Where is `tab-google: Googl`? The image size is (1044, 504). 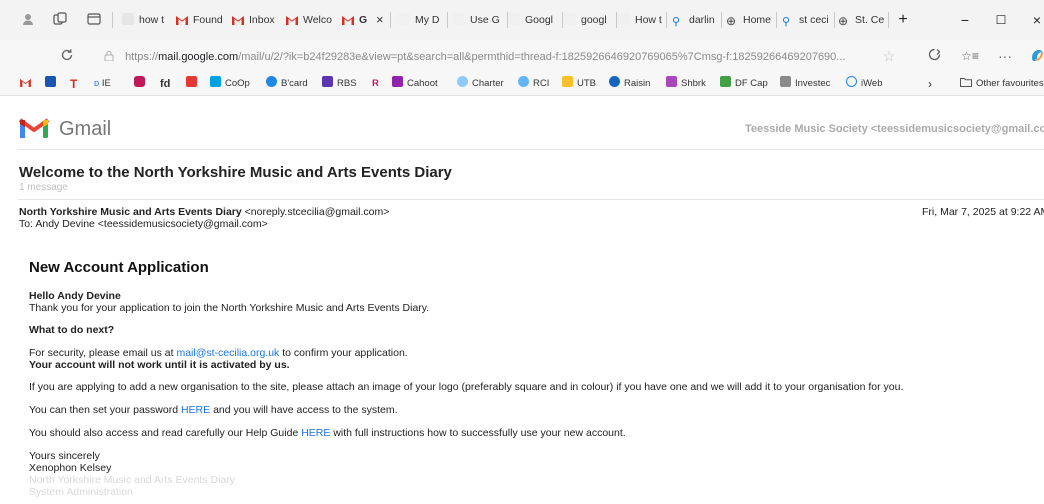 tab-google: Googl is located at coordinates (534, 20).